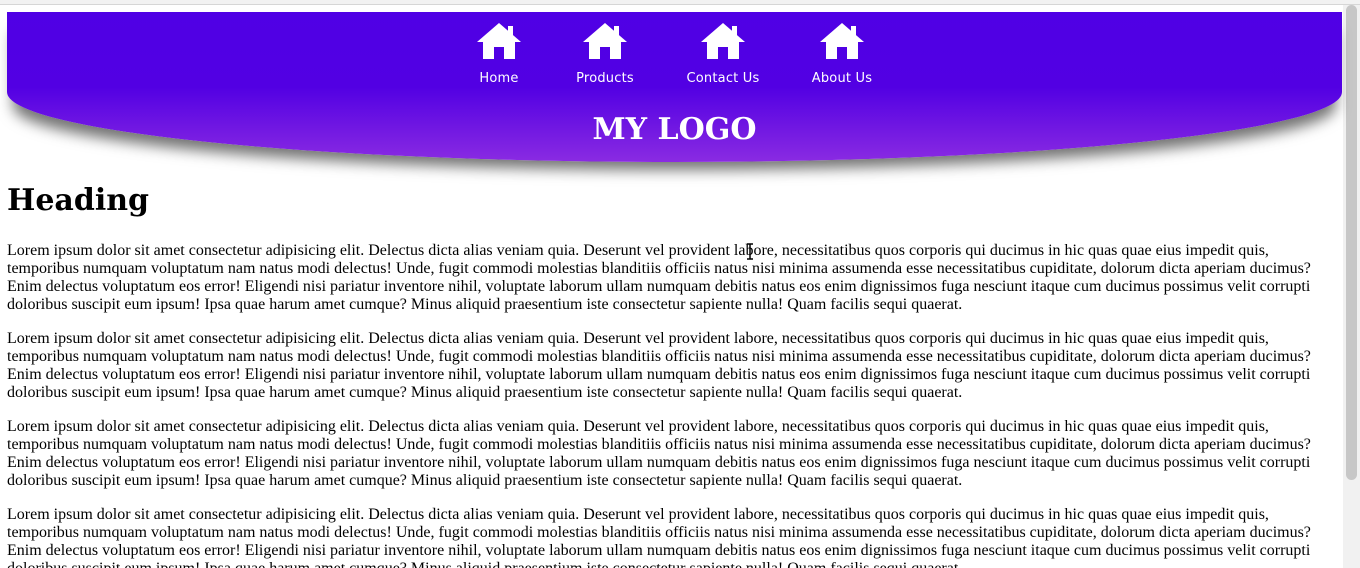 The width and height of the screenshot is (1360, 568). I want to click on page-heading: Heading, so click(78, 200).